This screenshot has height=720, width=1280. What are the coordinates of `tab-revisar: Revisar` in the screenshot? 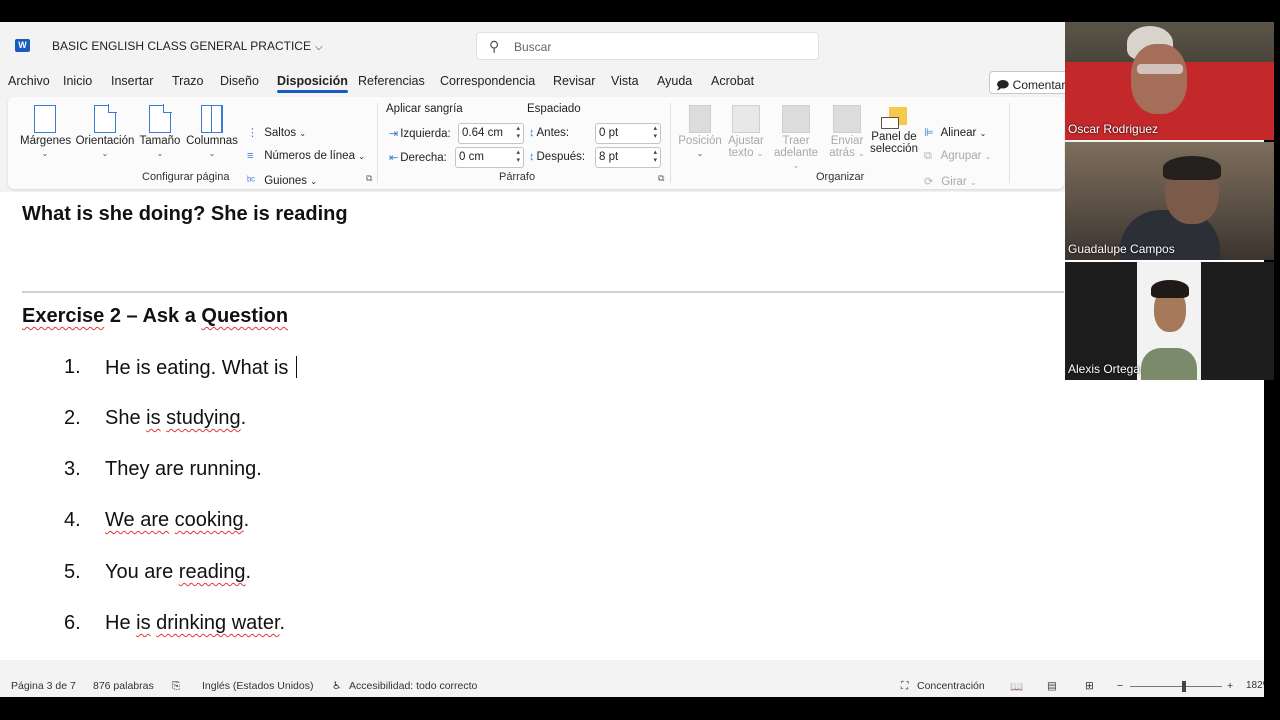 It's located at (574, 81).